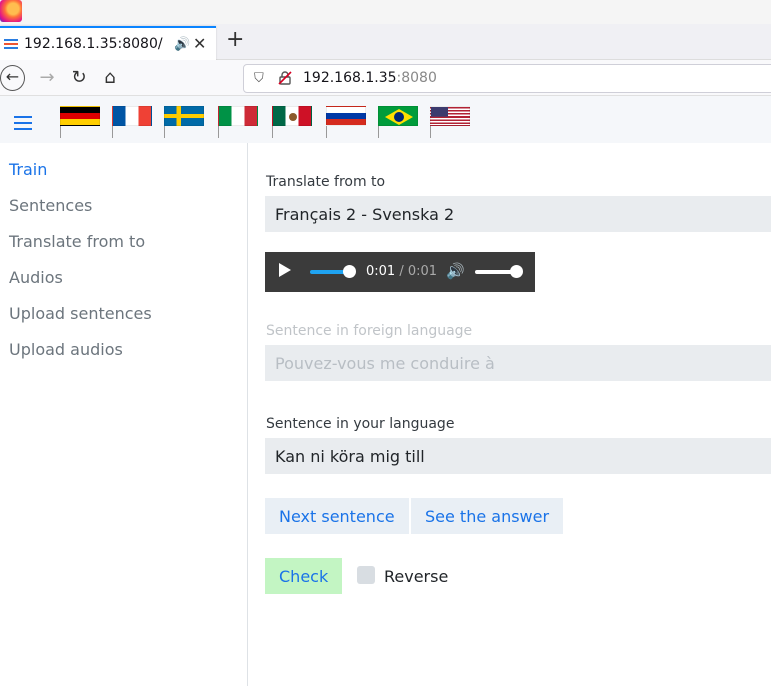  I want to click on mexico-flag-icon, so click(292, 116).